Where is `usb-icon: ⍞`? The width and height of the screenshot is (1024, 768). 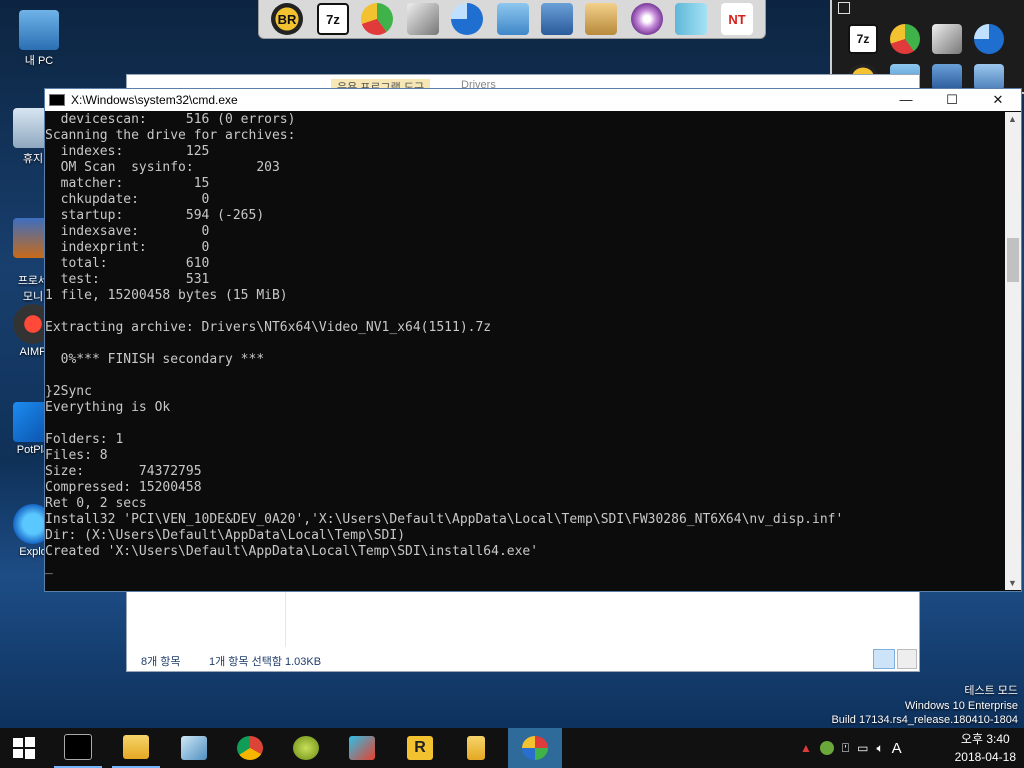
usb-icon: ⍞ is located at coordinates (845, 748).